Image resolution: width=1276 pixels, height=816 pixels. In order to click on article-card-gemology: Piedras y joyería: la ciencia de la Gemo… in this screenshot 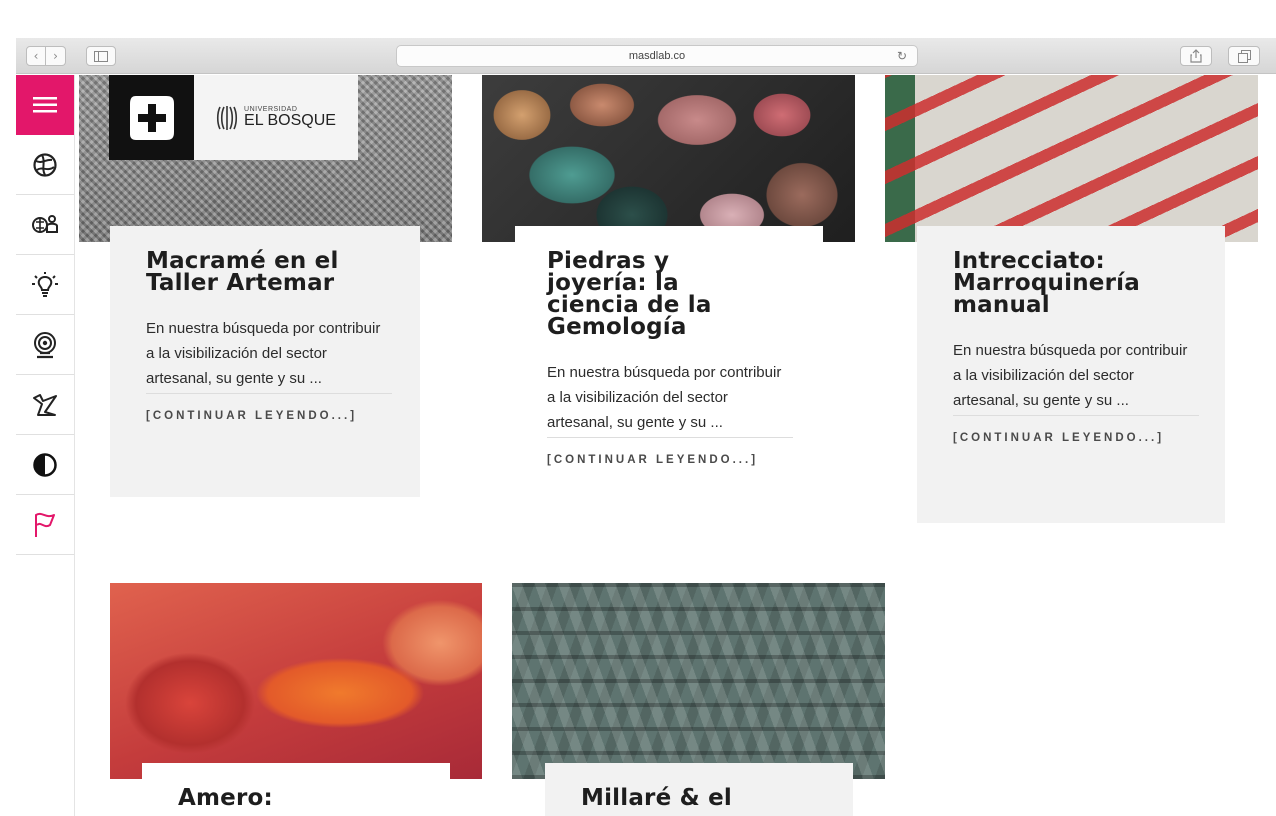, I will do `click(669, 346)`.